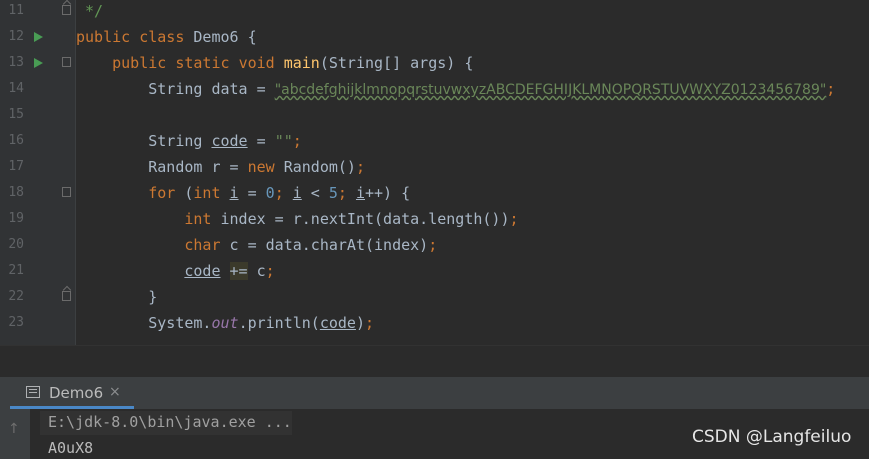 The height and width of the screenshot is (459, 869). Describe the element at coordinates (16, 114) in the screenshot. I see `line-number: 15` at that location.